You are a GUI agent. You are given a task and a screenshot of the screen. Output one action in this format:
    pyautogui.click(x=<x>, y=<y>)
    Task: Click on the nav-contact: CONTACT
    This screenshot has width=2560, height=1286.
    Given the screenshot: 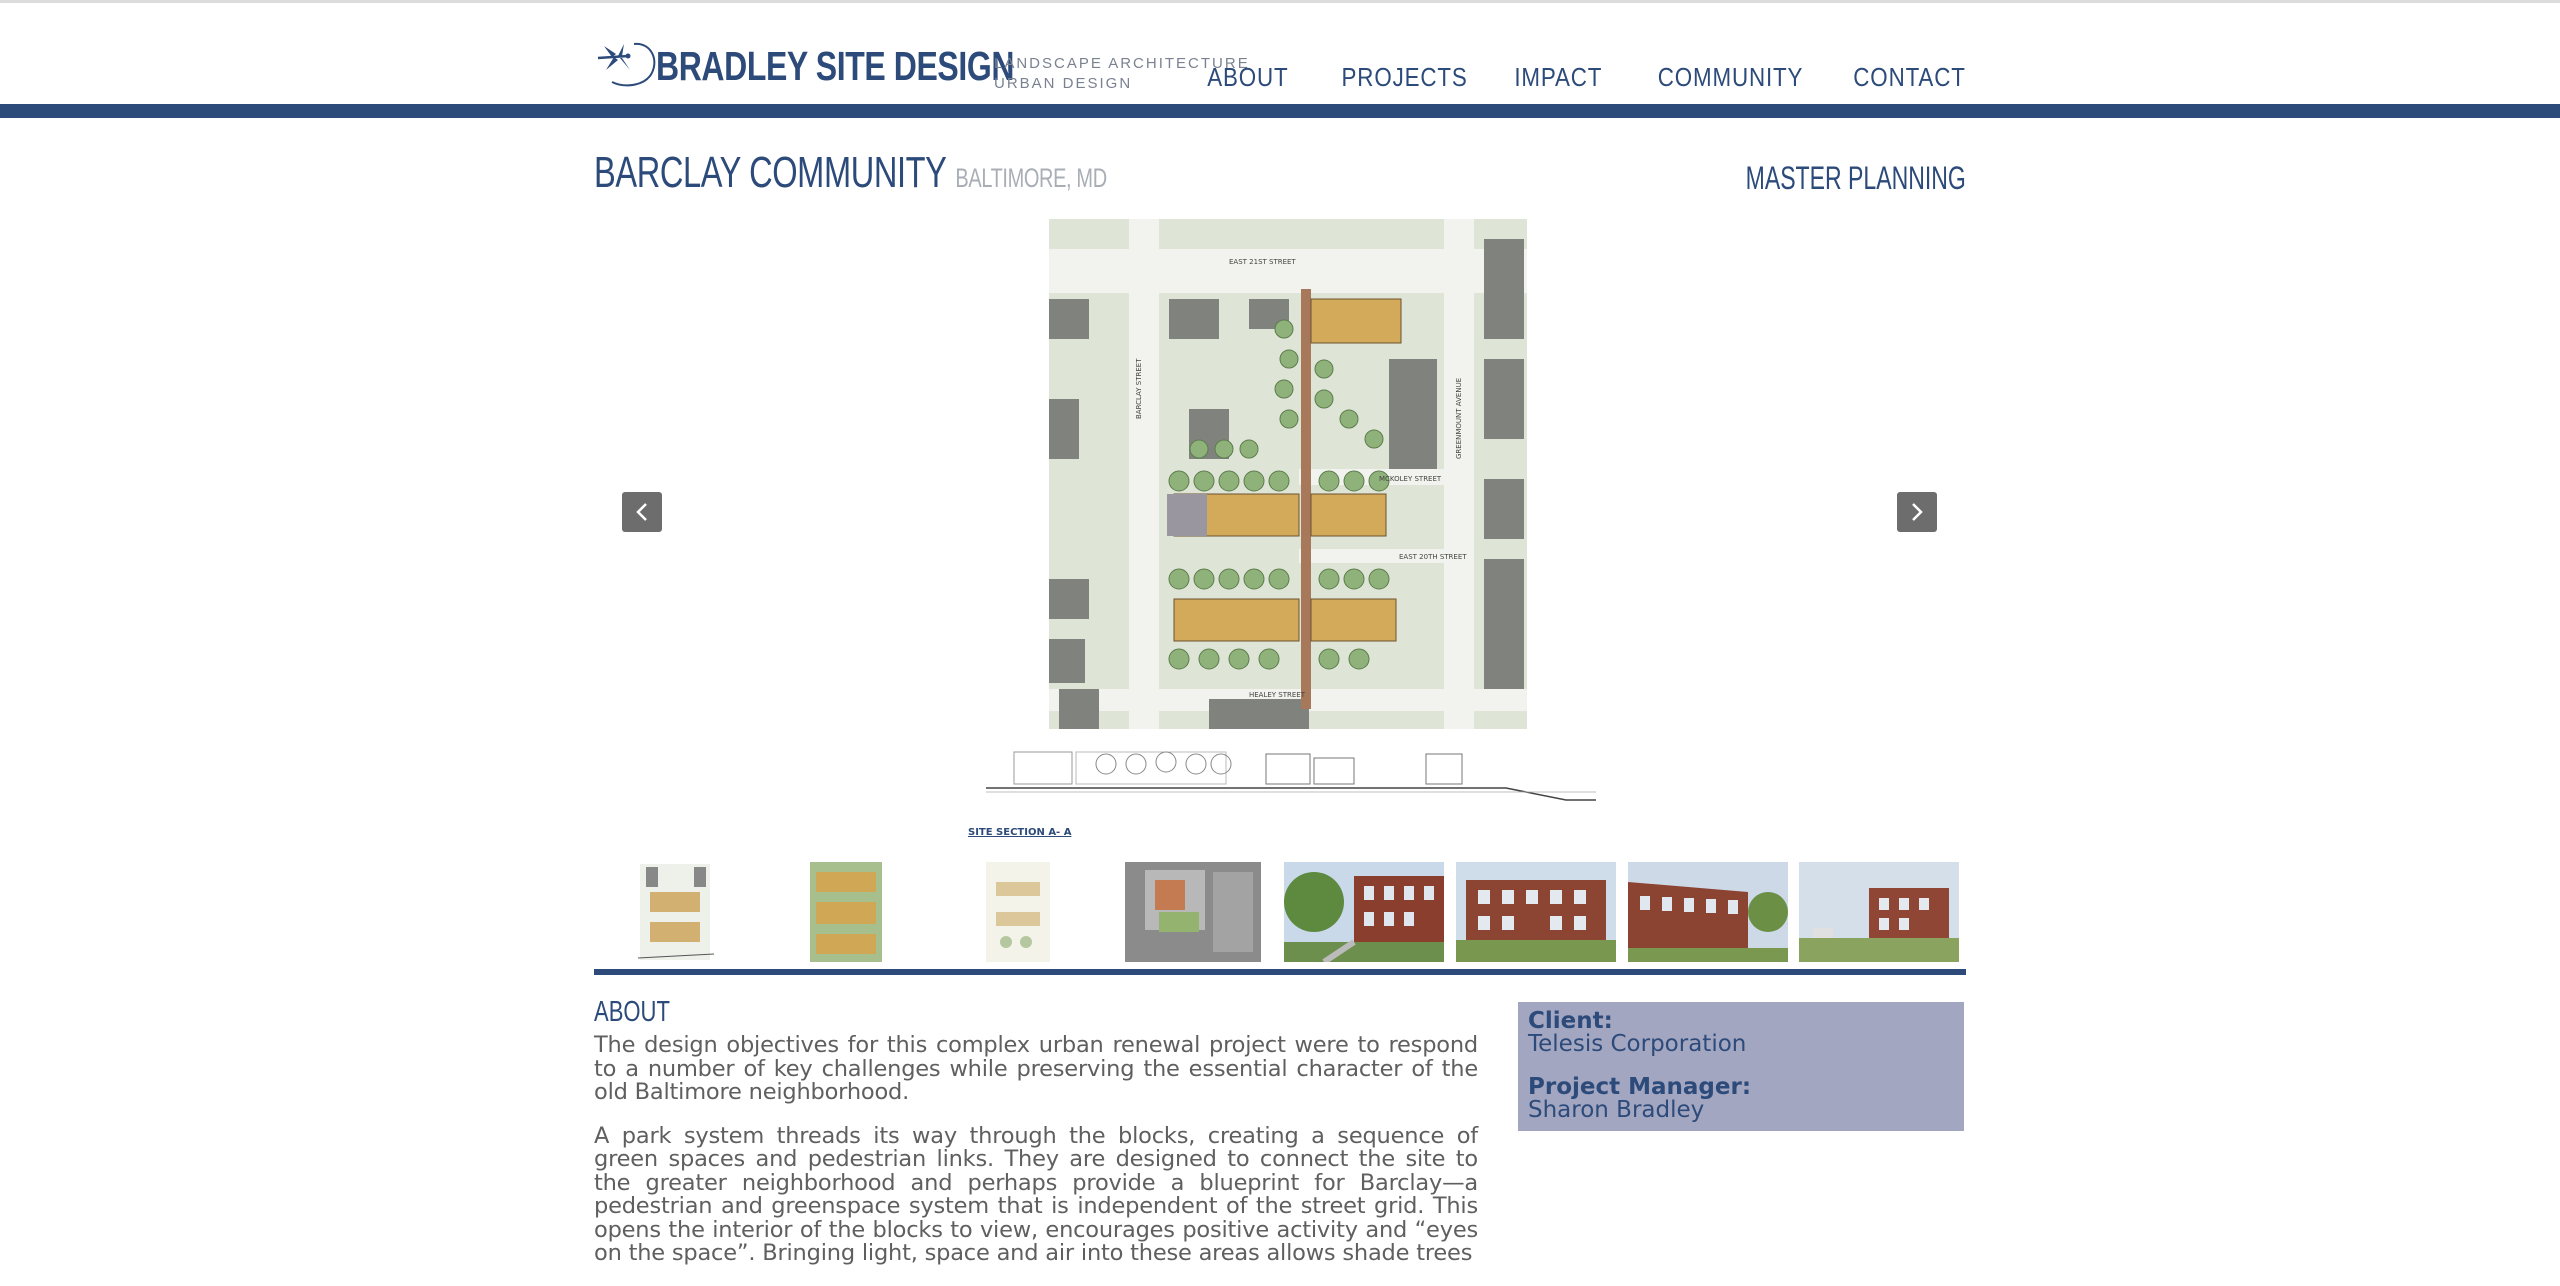 What is the action you would take?
    pyautogui.click(x=1910, y=77)
    